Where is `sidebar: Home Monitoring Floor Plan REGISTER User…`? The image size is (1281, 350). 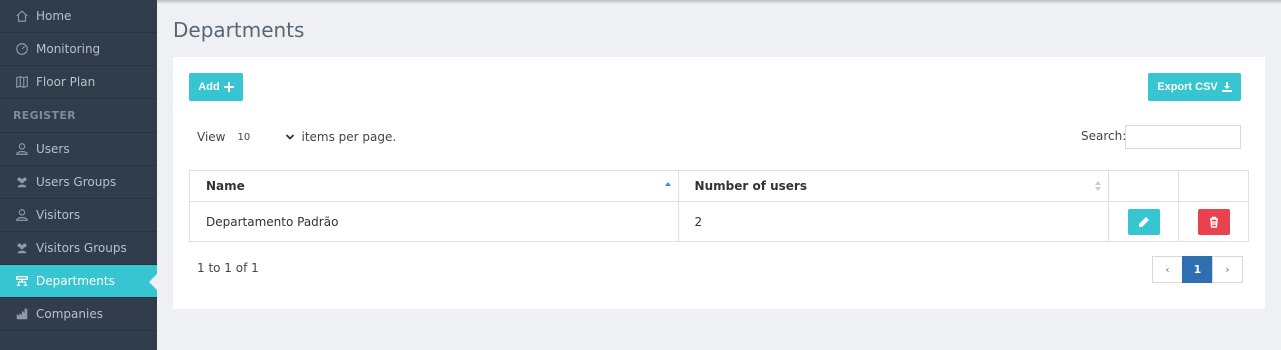
sidebar: Home Monitoring Floor Plan REGISTER User… is located at coordinates (78, 175).